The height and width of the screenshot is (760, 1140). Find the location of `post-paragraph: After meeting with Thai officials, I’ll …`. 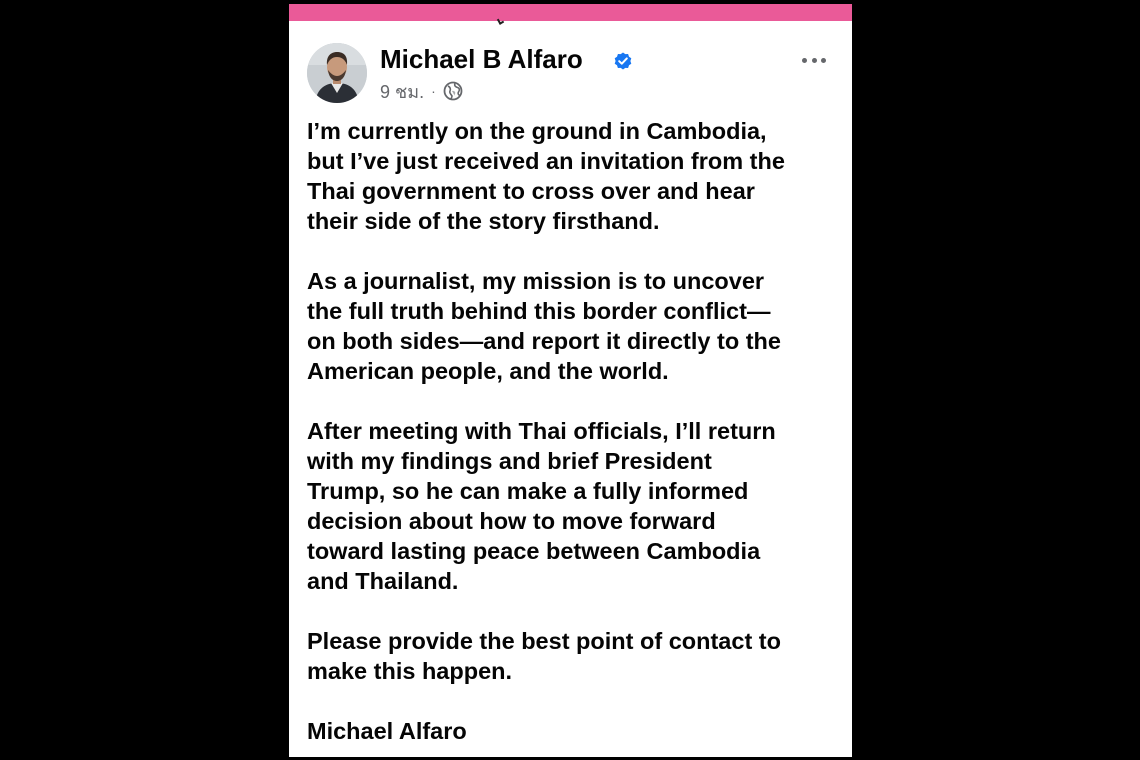

post-paragraph: After meeting with Thai officials, I’ll … is located at coordinates (541, 506).